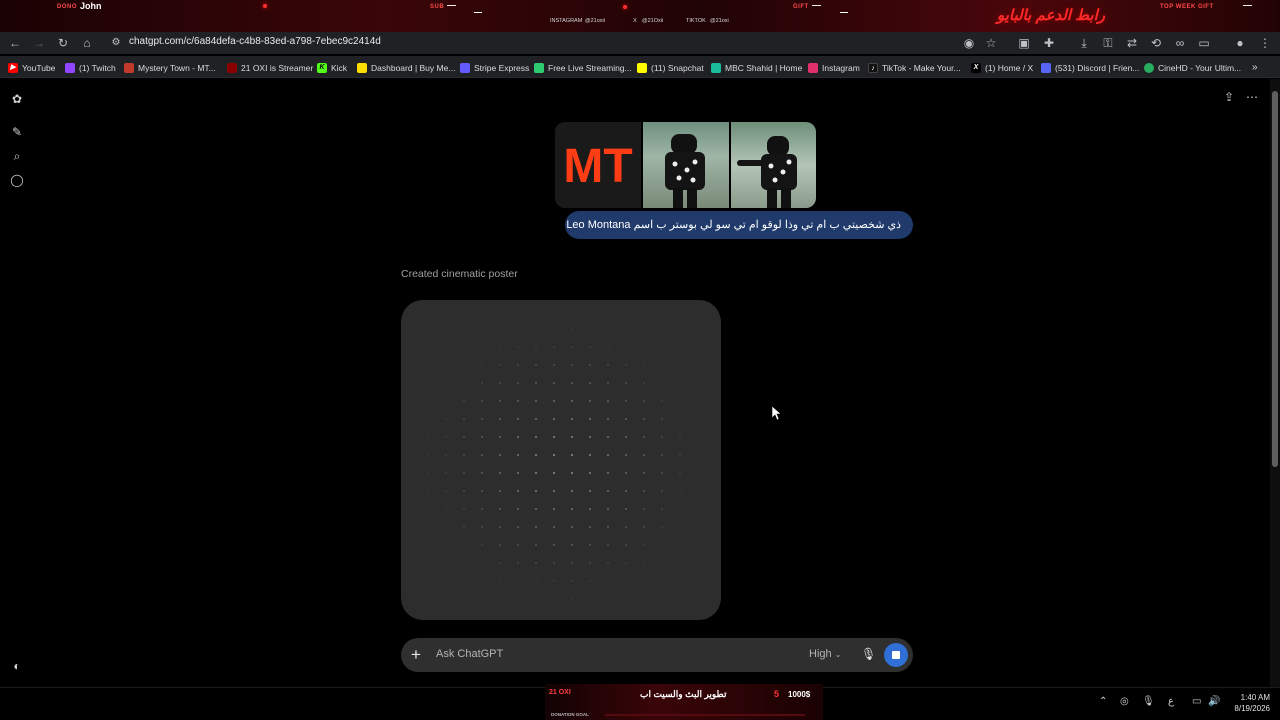 The height and width of the screenshot is (720, 1280). What do you see at coordinates (1248, 703) in the screenshot?
I see `taskbar-clock: 1:40 AM 8/19/2026` at bounding box center [1248, 703].